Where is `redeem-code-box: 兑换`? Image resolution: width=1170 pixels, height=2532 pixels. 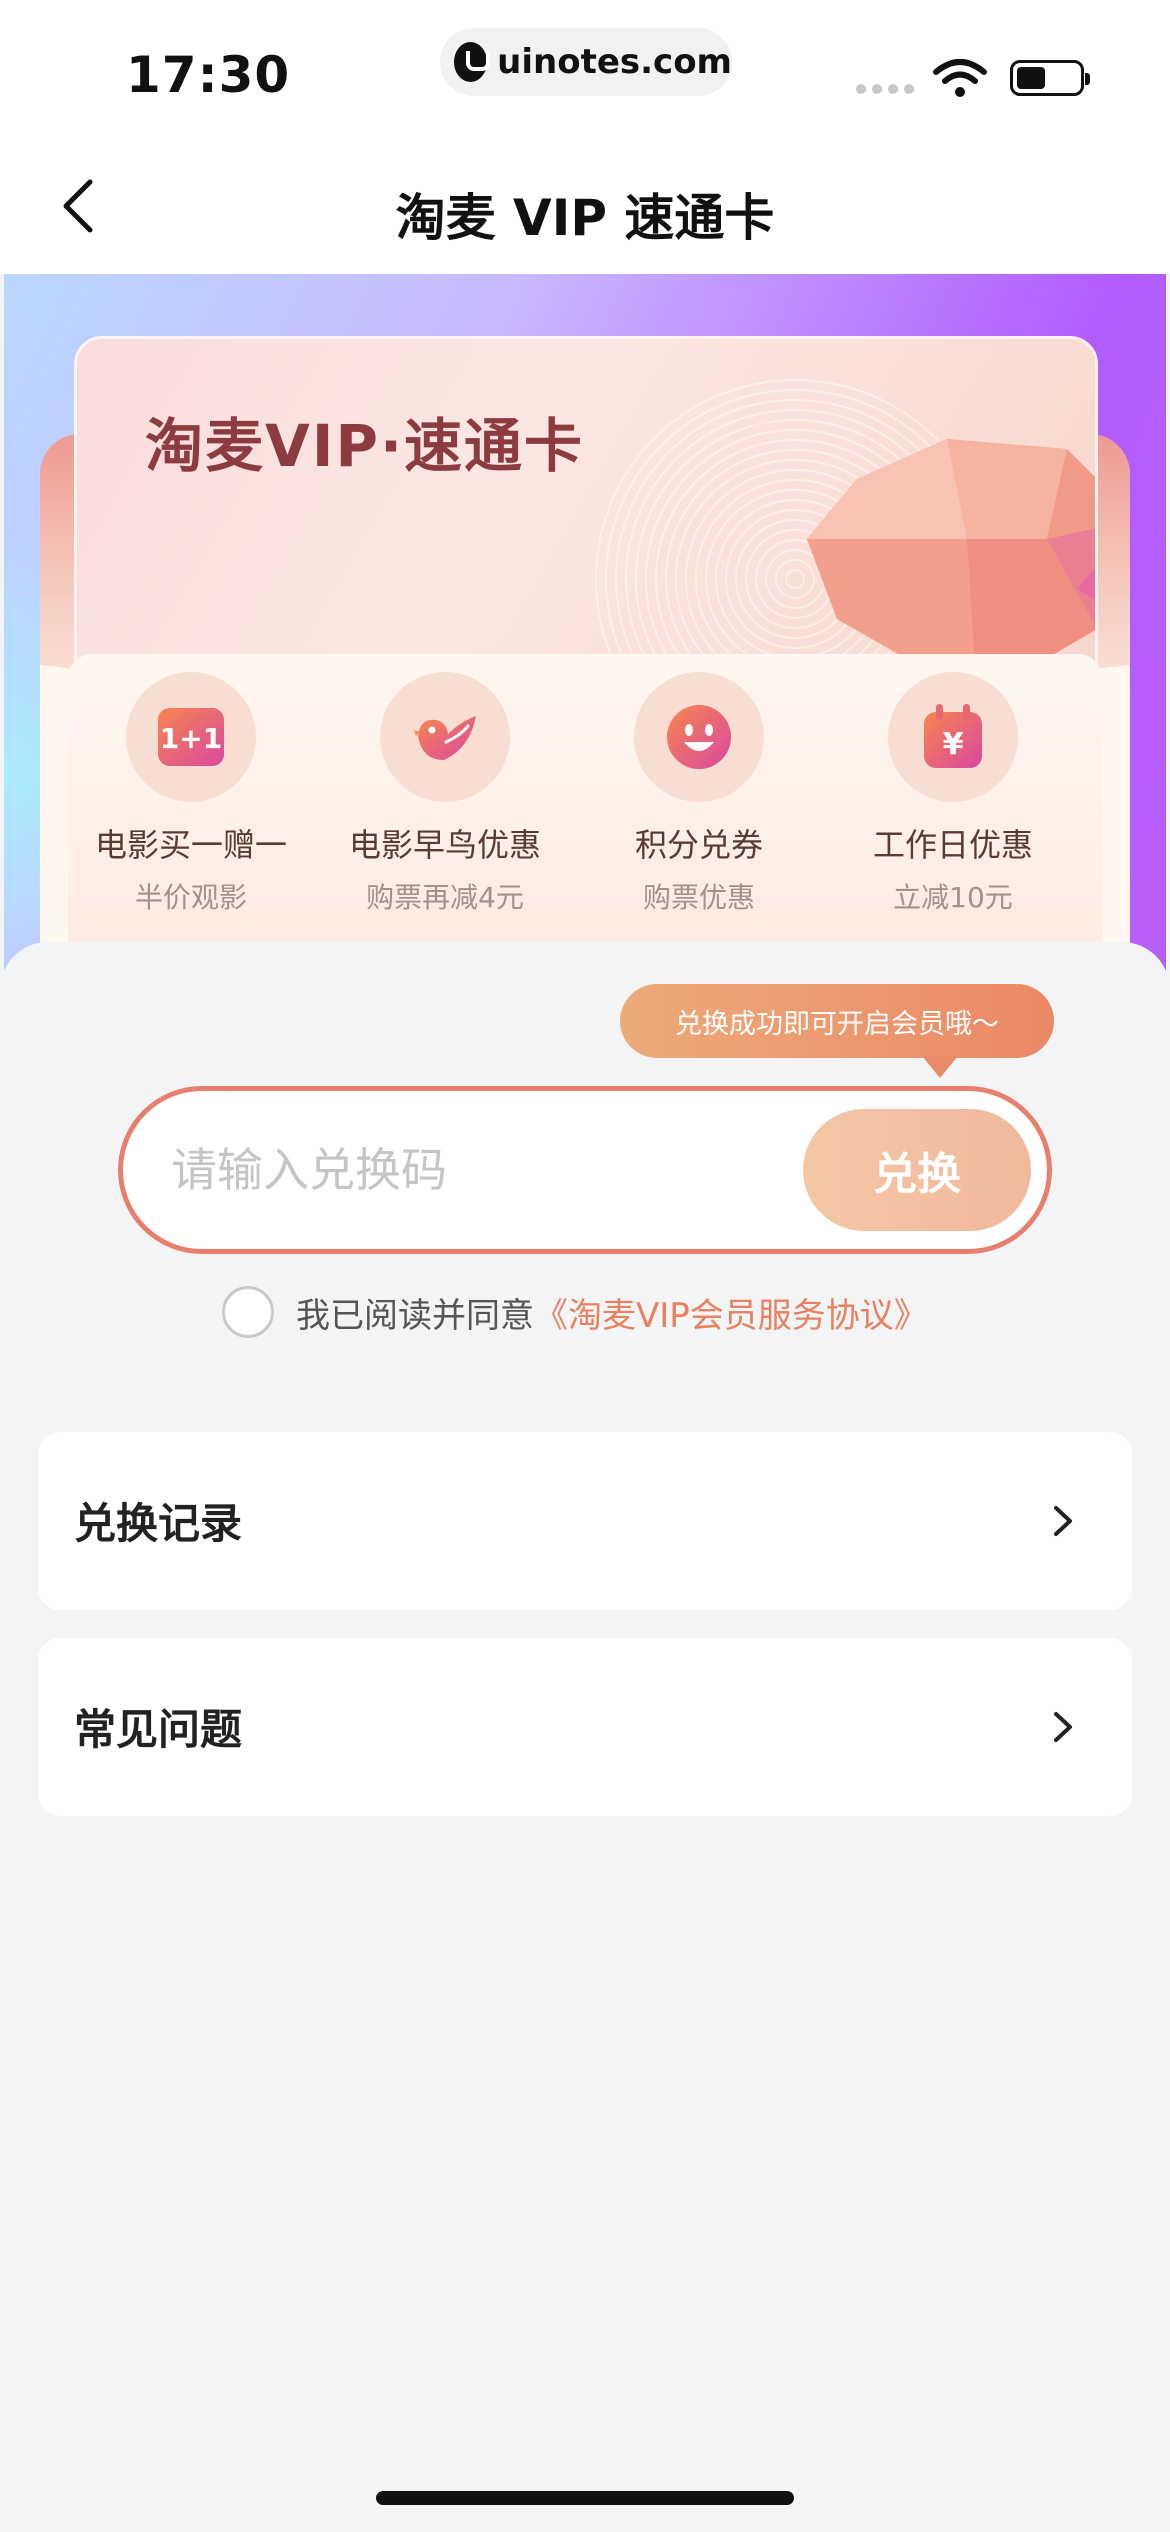
redeem-code-box: 兑换 is located at coordinates (585, 1170).